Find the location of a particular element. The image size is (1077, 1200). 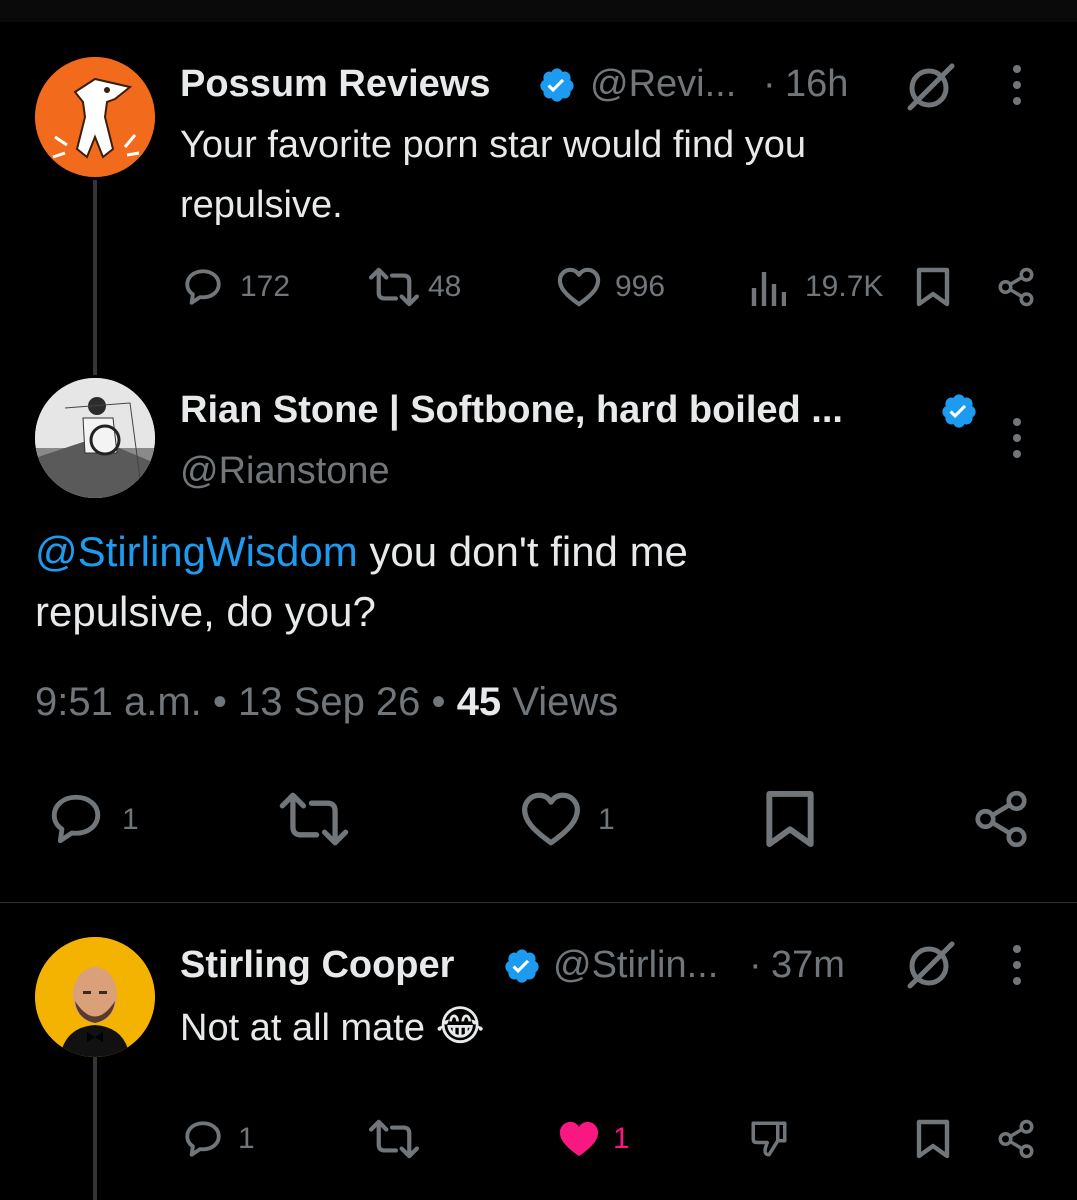

author-handle: @Rianstone is located at coordinates (285, 471).